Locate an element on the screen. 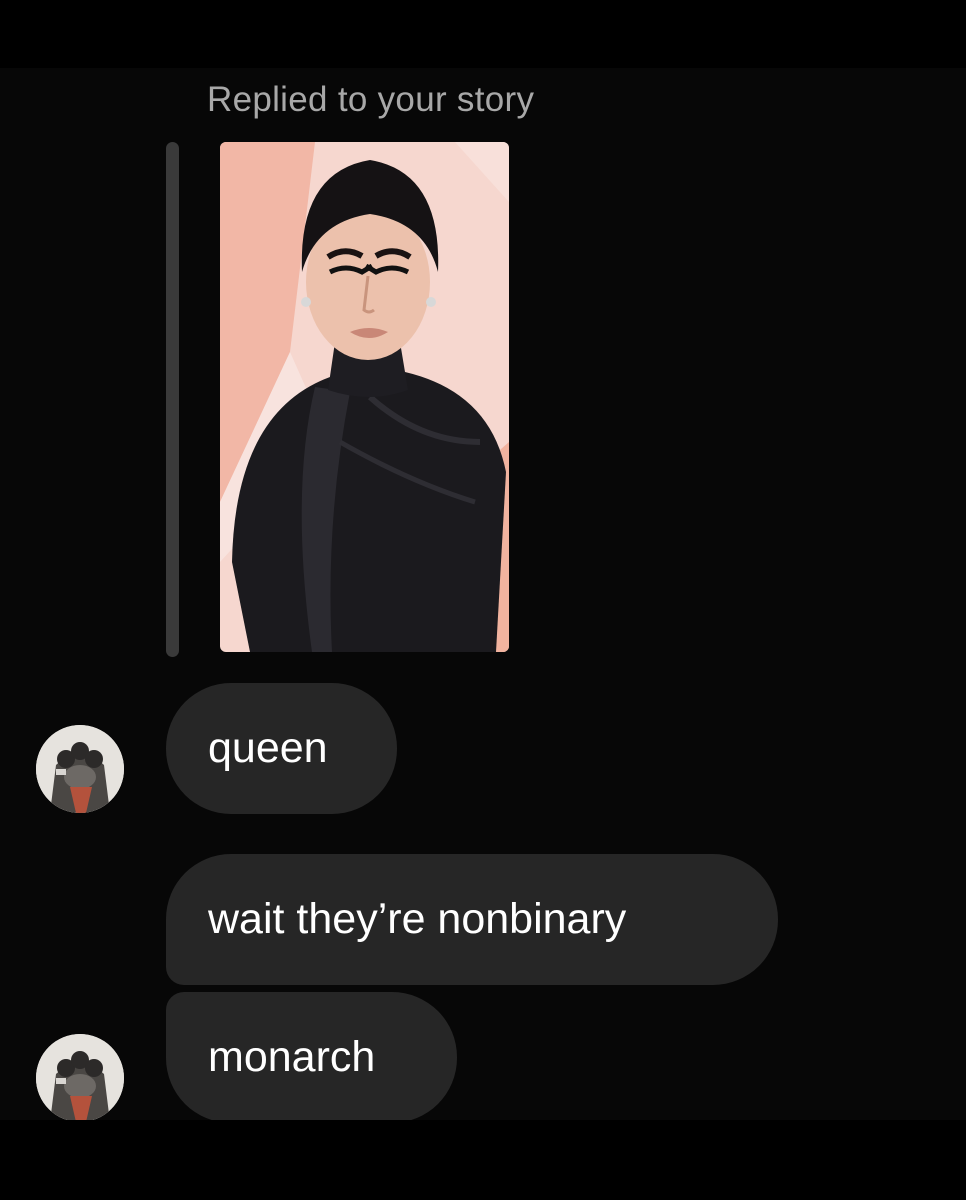 The image size is (966, 1200). top-black-frame is located at coordinates (483, 34).